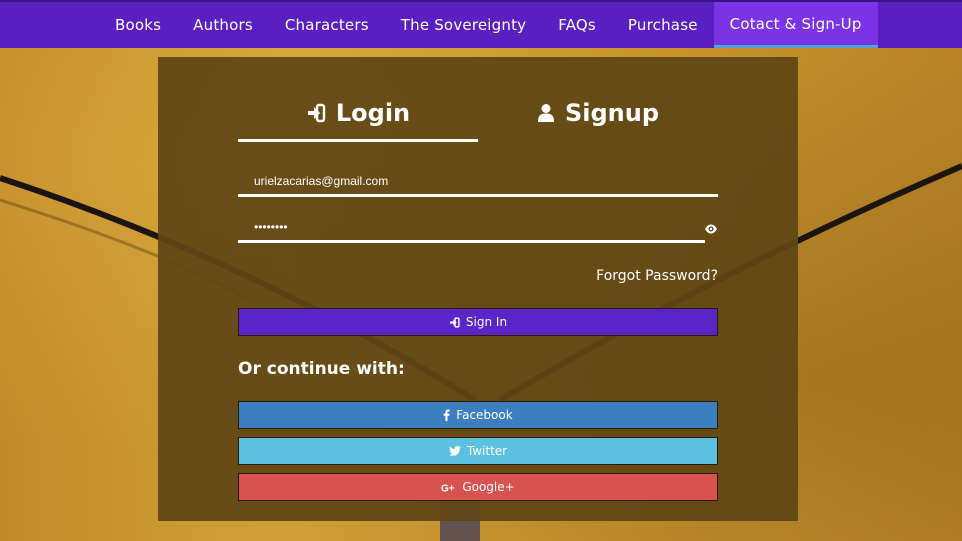 This screenshot has height=541, width=962. Describe the element at coordinates (577, 25) in the screenshot. I see `nav-item-faqs: FAQs` at that location.